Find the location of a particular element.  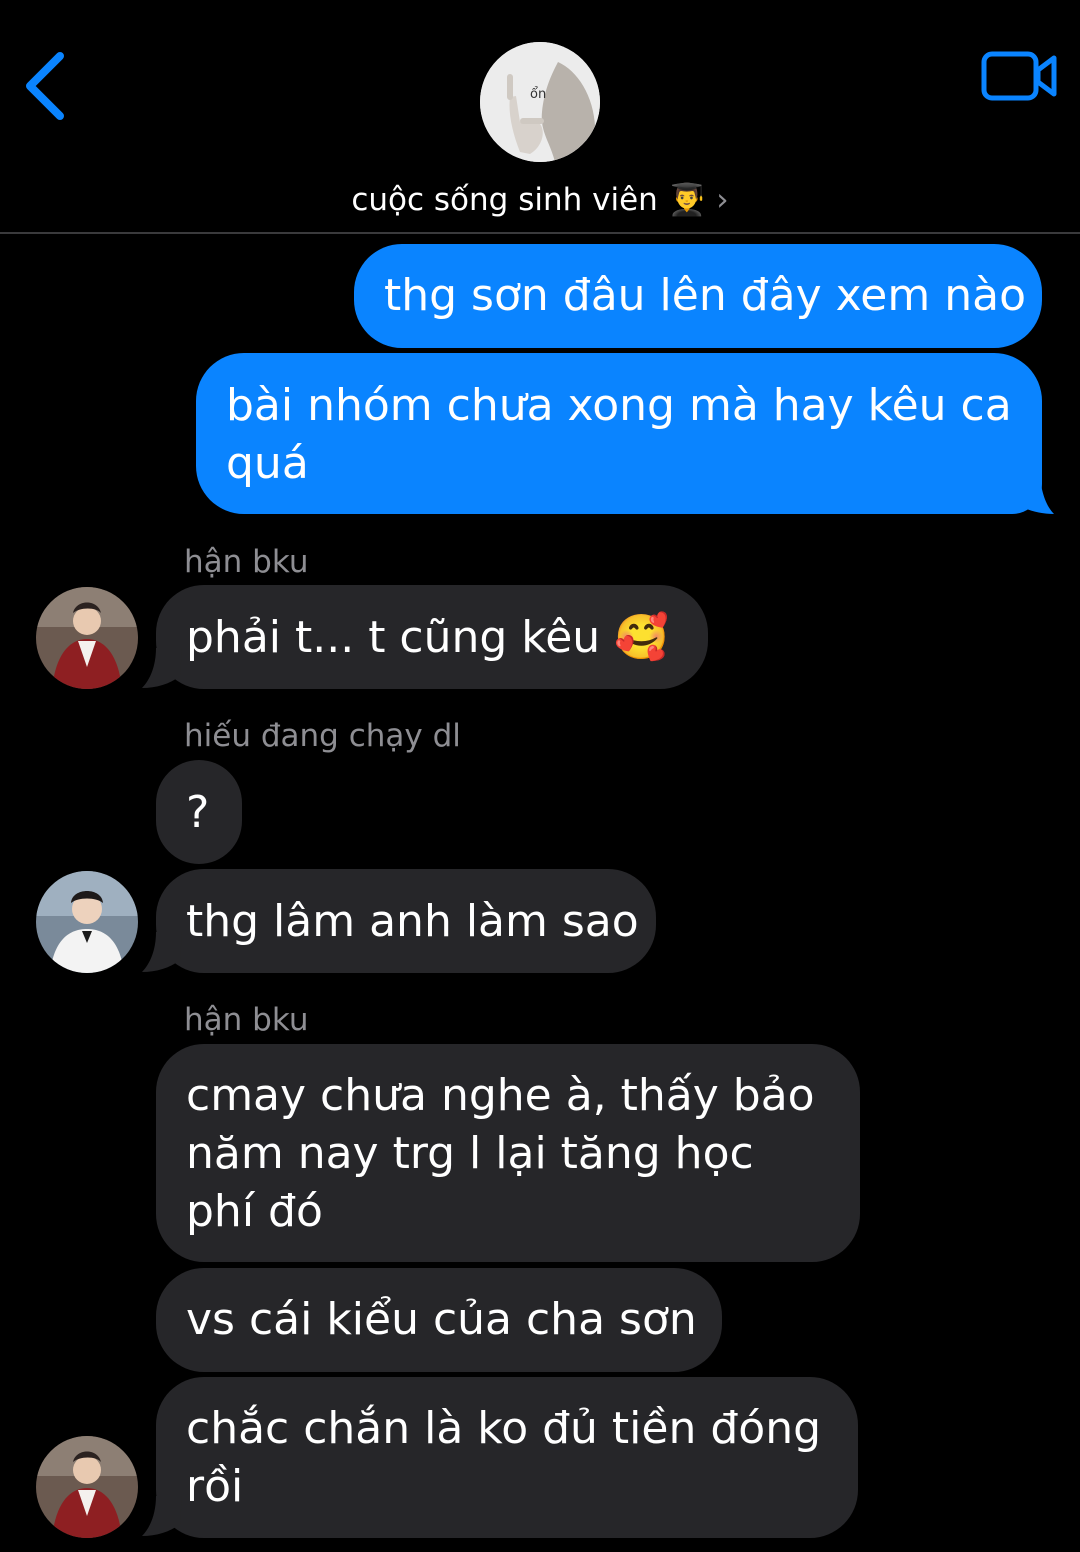

chevron-right-icon: › is located at coordinates (722, 200).